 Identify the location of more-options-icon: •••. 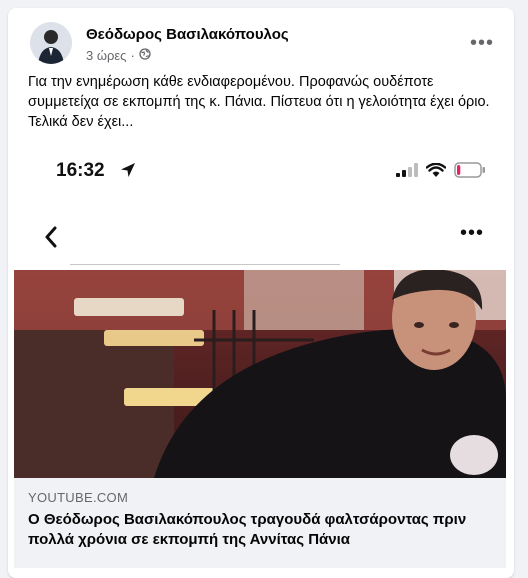
(482, 43).